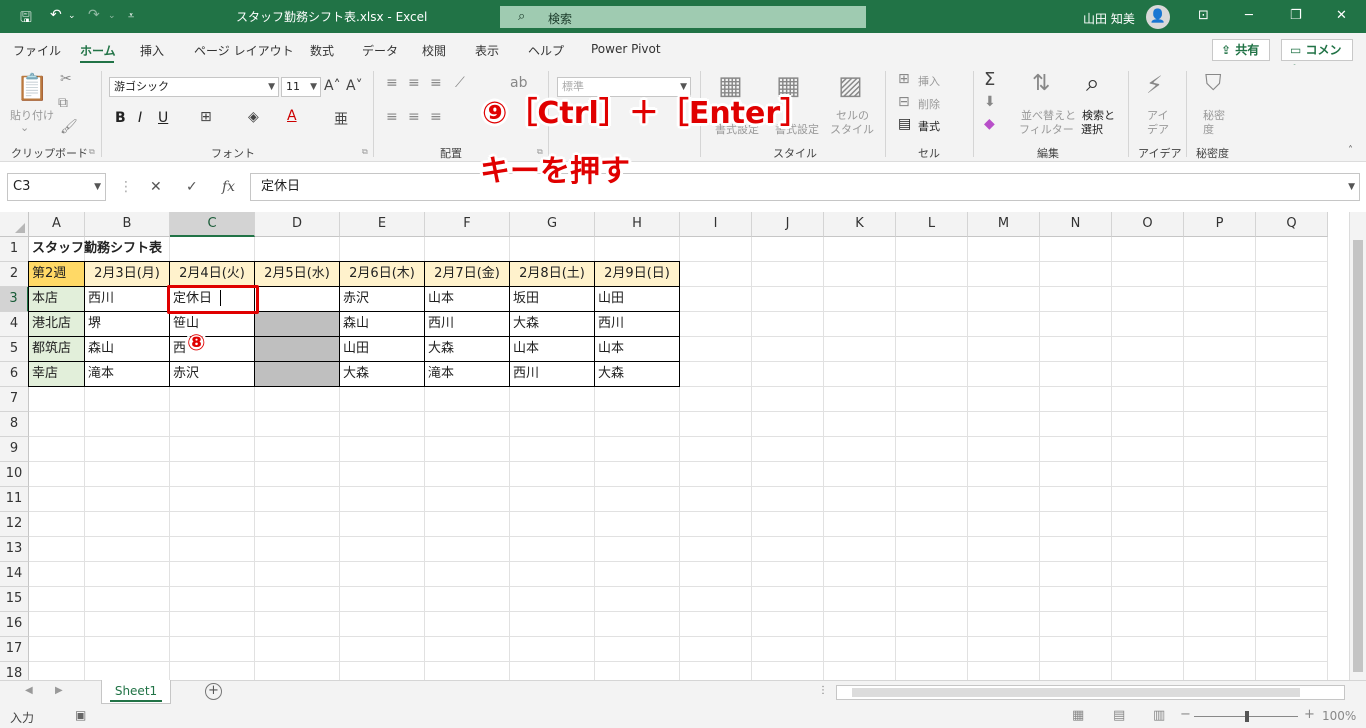  What do you see at coordinates (37, 50) in the screenshot?
I see `tab-file: ファイル` at bounding box center [37, 50].